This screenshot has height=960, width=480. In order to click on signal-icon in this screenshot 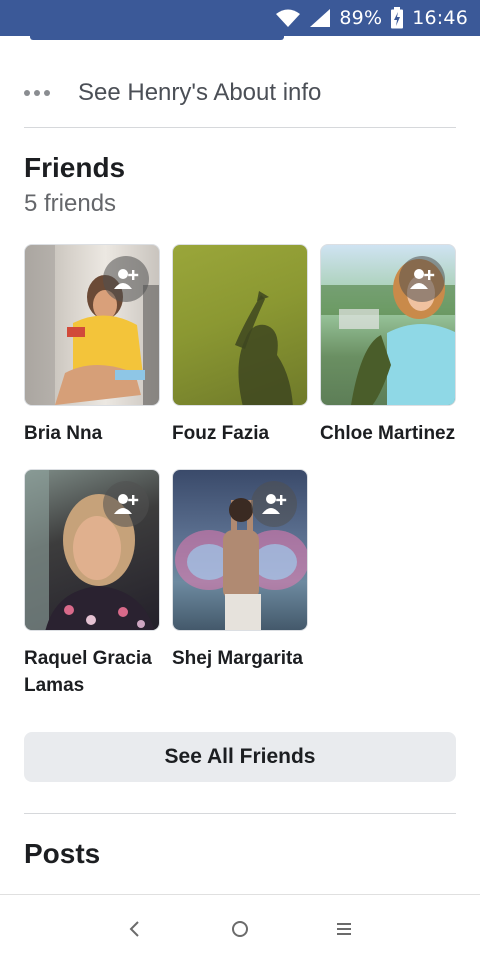, I will do `click(320, 18)`.